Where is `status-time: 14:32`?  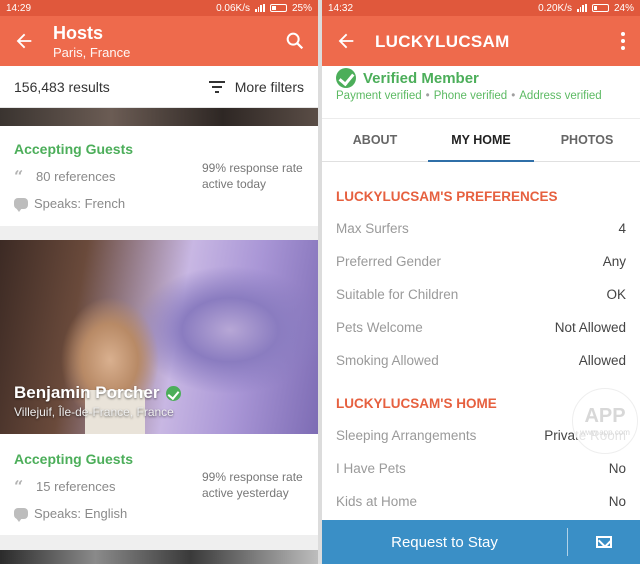 status-time: 14:32 is located at coordinates (341, 8).